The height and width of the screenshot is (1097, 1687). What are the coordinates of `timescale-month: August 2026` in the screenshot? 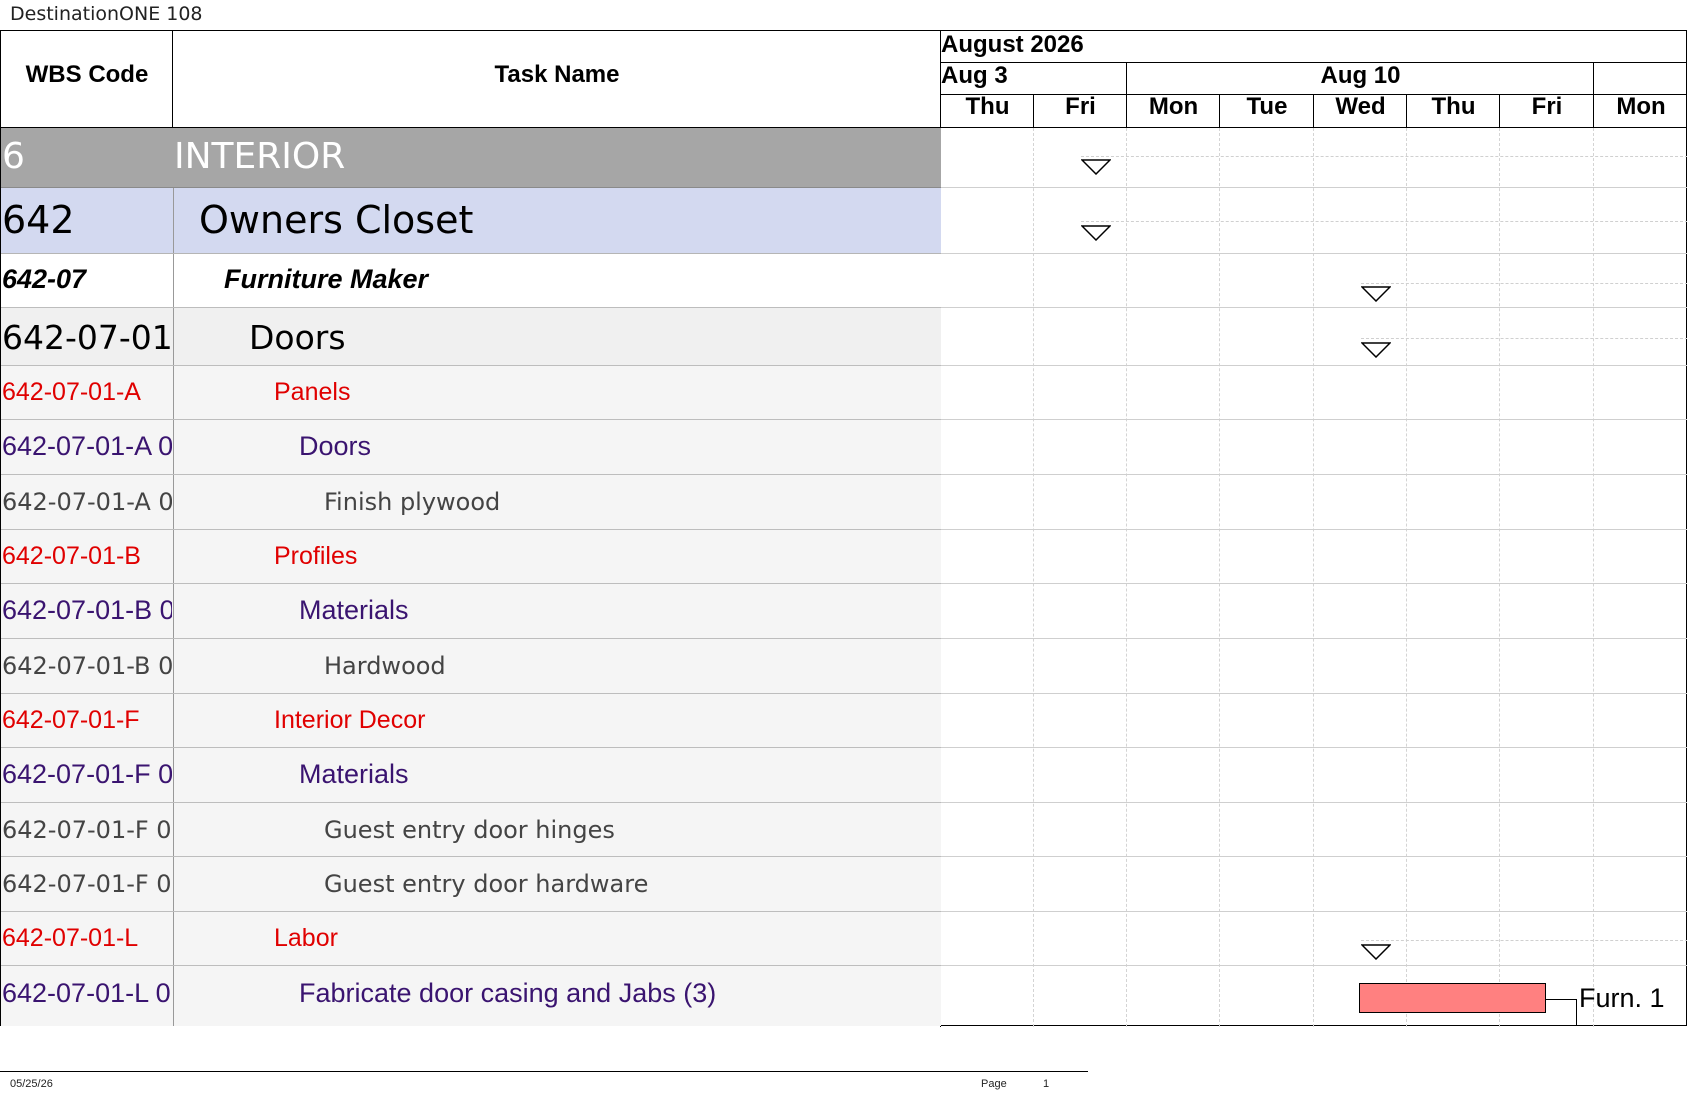 It's located at (1012, 44).